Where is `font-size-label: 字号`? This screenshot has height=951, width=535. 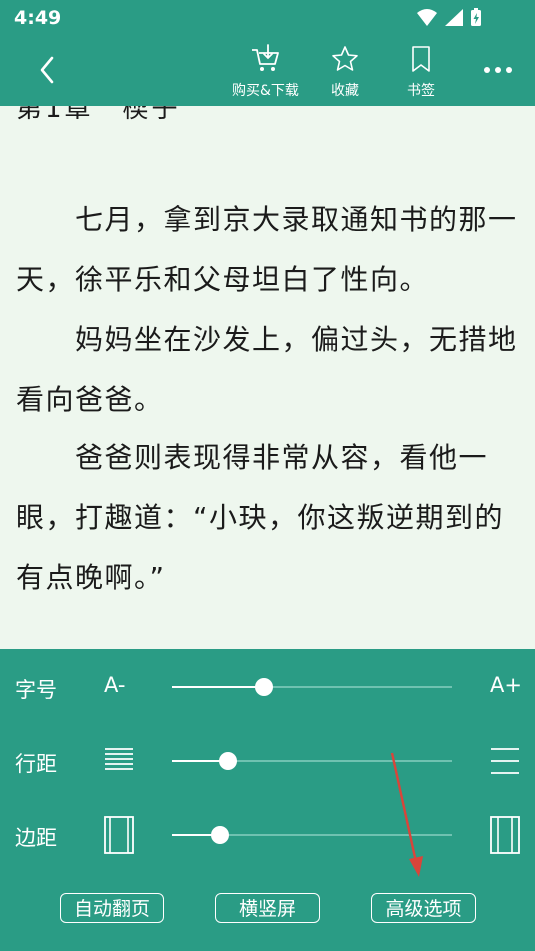 font-size-label: 字号 is located at coordinates (36, 690).